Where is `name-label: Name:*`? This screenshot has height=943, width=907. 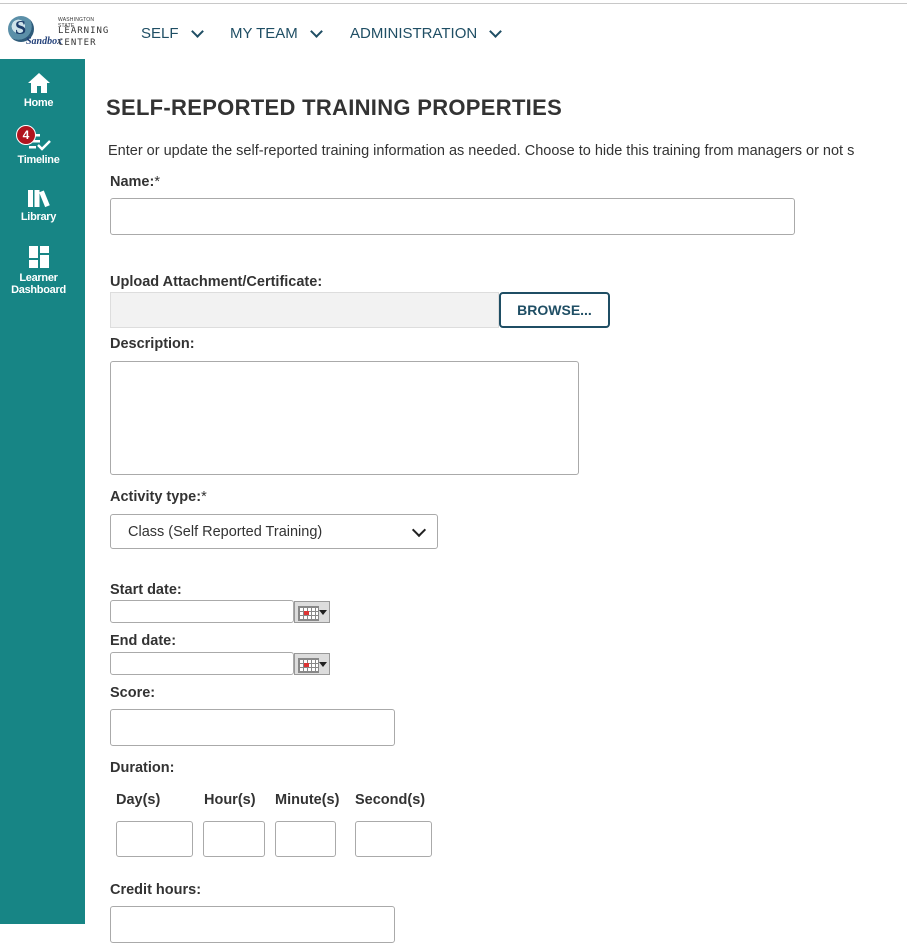 name-label: Name:* is located at coordinates (135, 182).